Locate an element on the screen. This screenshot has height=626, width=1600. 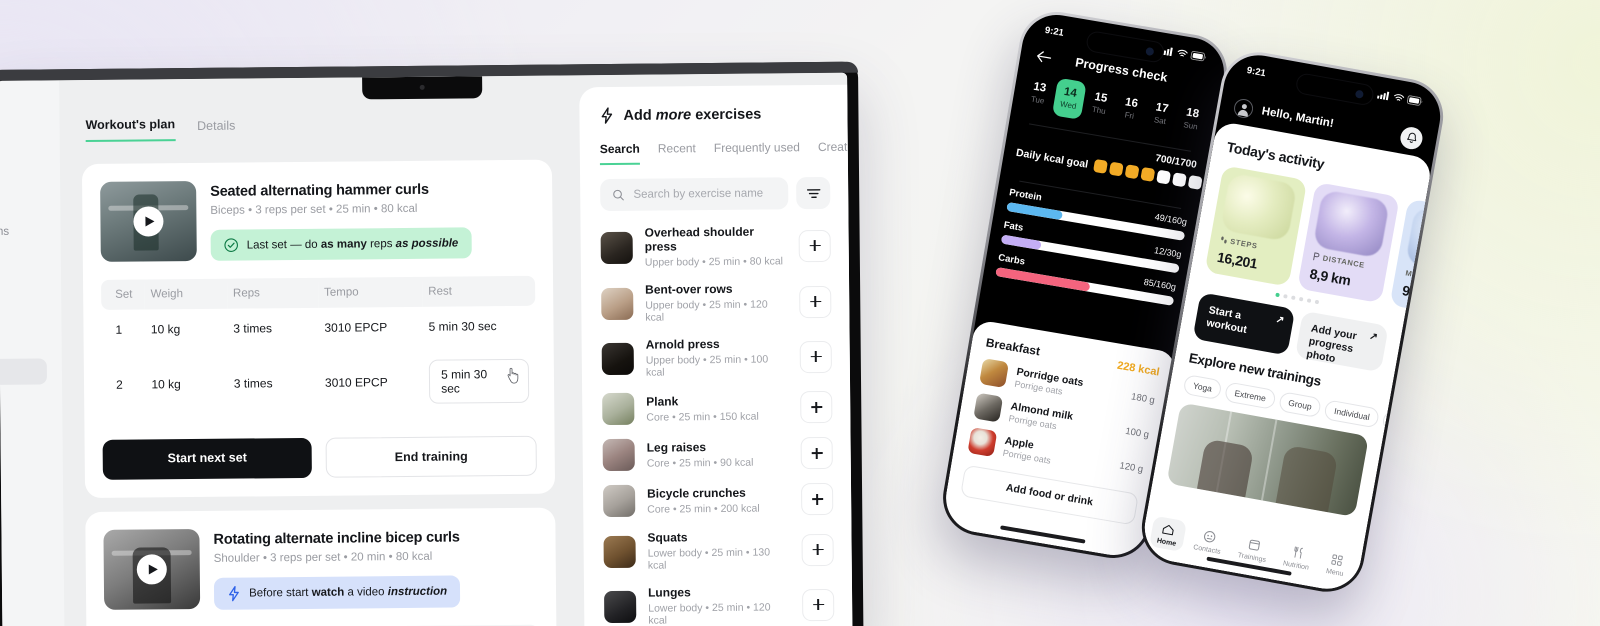
list-item: Lunges Lower body • 25 min • 120 kcal is located at coordinates (719, 601).